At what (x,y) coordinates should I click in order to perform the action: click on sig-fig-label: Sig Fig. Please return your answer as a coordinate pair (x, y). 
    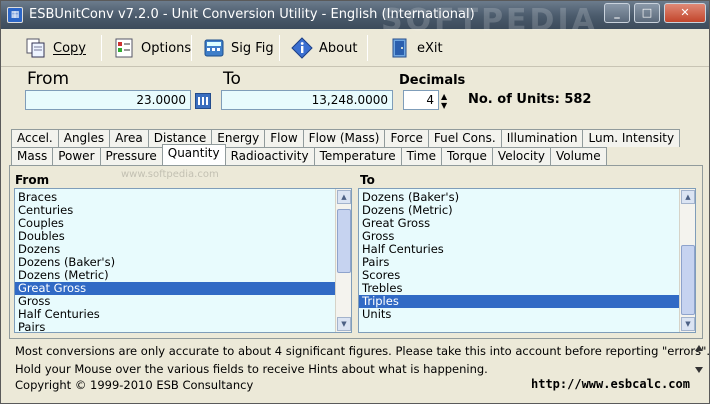
    Looking at the image, I should click on (252, 48).